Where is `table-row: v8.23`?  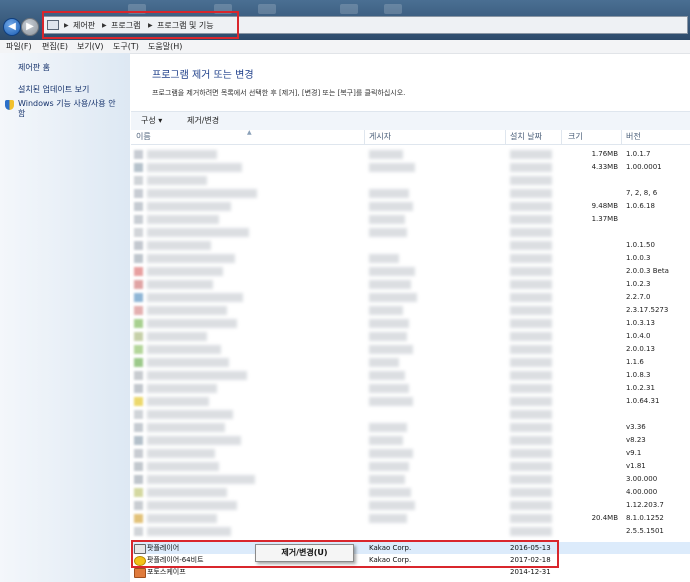
table-row: v8.23 is located at coordinates (410, 440).